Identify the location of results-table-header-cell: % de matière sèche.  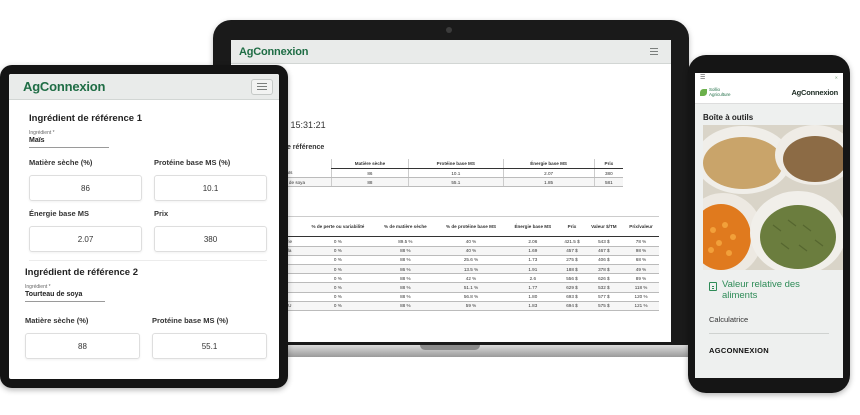
(405, 227).